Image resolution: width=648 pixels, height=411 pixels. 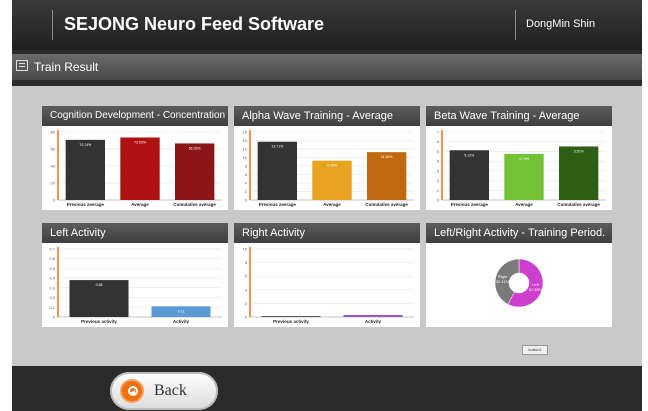 I want to click on chart-title: Right Activity, so click(x=327, y=233).